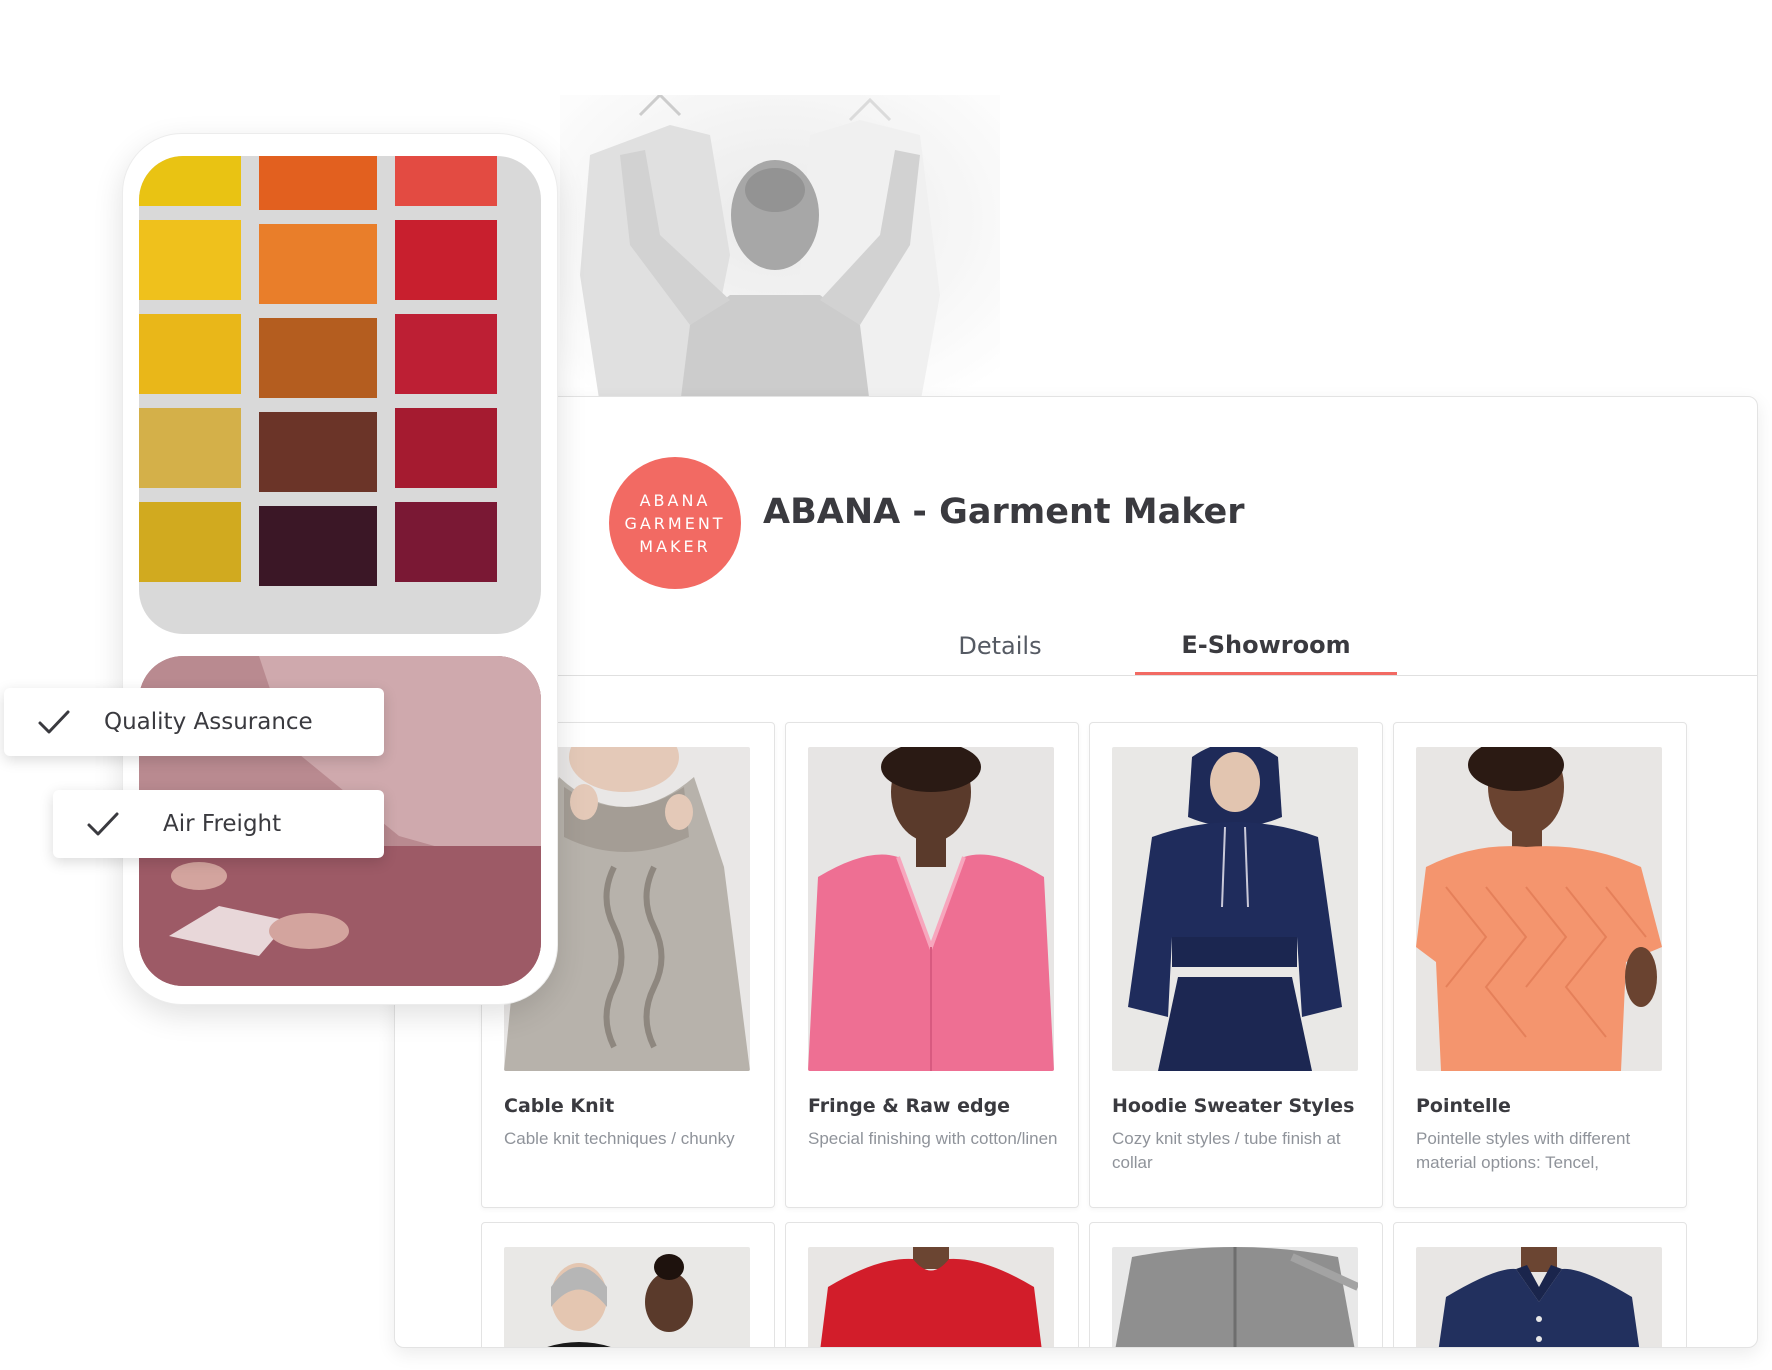 This screenshot has height=1370, width=1772. Describe the element at coordinates (1266, 646) in the screenshot. I see `tab-e-showroom: E-Showroom` at that location.